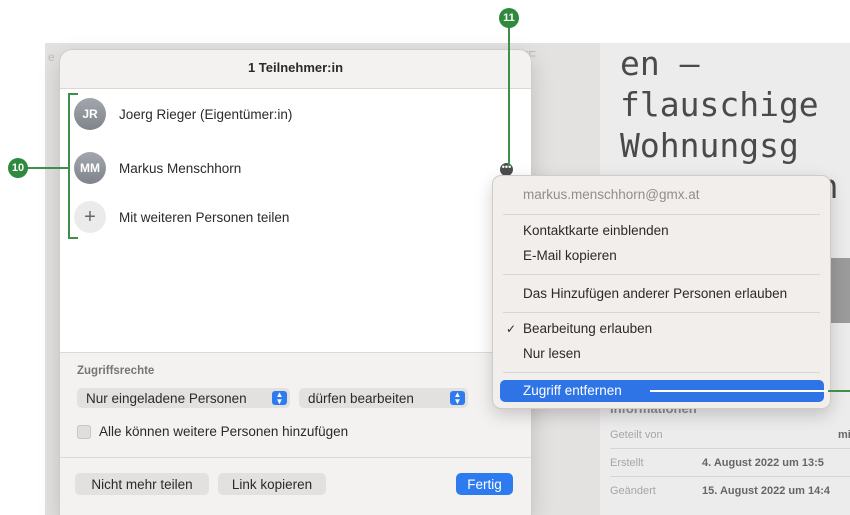  I want to click on menu-email-header: markus.menschhorn@gmx.at, so click(611, 194).